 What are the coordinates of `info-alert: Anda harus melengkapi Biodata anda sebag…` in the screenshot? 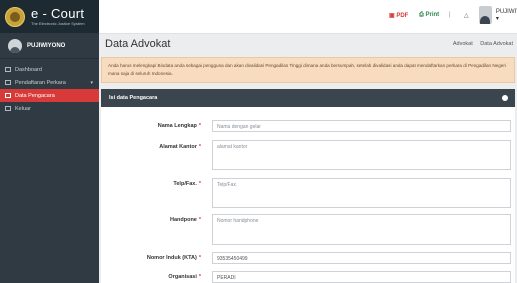 It's located at (308, 70).